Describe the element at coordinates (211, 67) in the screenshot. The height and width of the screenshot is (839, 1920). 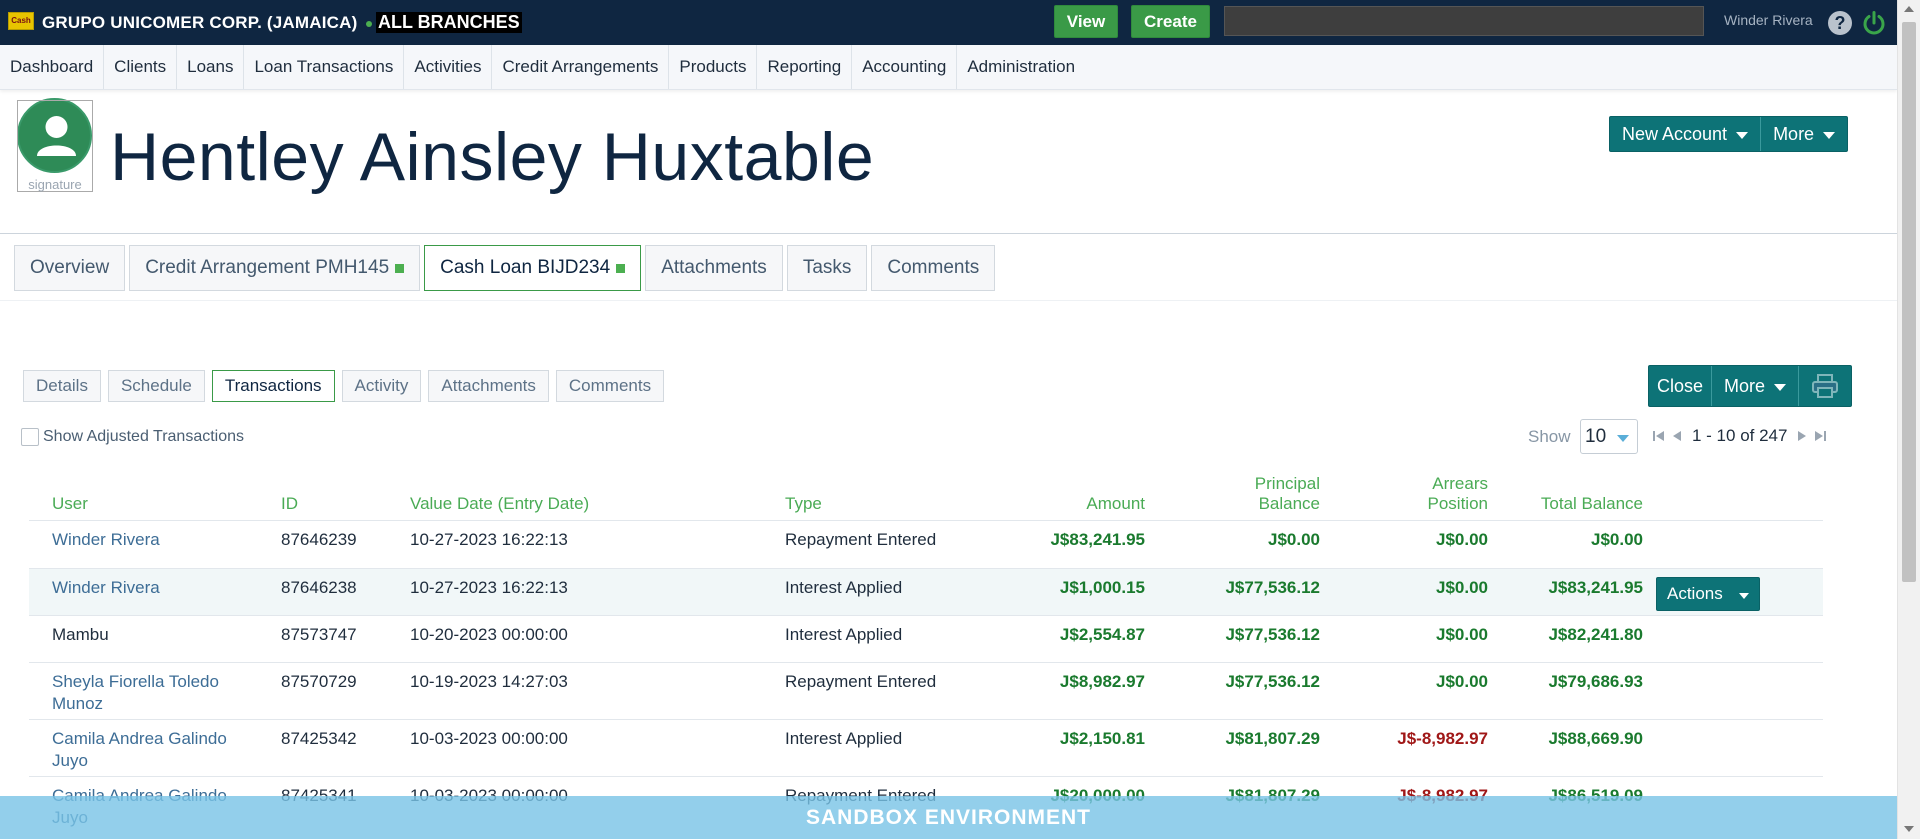
I see `nav-loans: Loans` at that location.